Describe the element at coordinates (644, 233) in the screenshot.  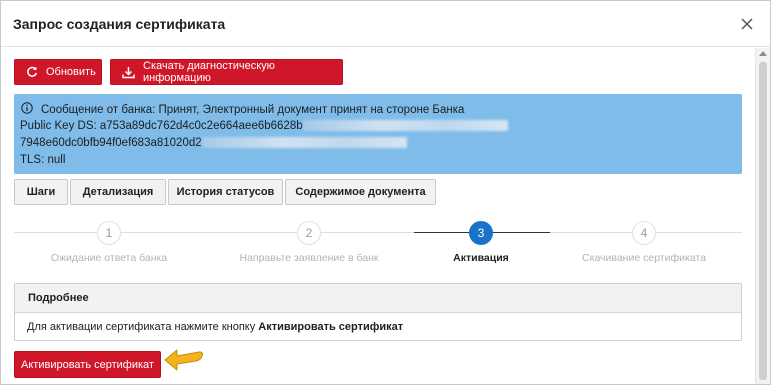
I see `step-4-circle: 4` at that location.